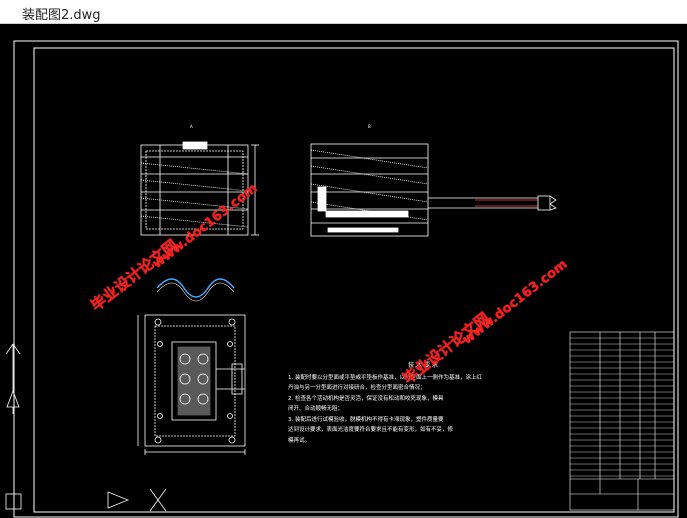 The width and height of the screenshot is (687, 518). What do you see at coordinates (299, 440) in the screenshot?
I see `requirement-line: 模再试。` at bounding box center [299, 440].